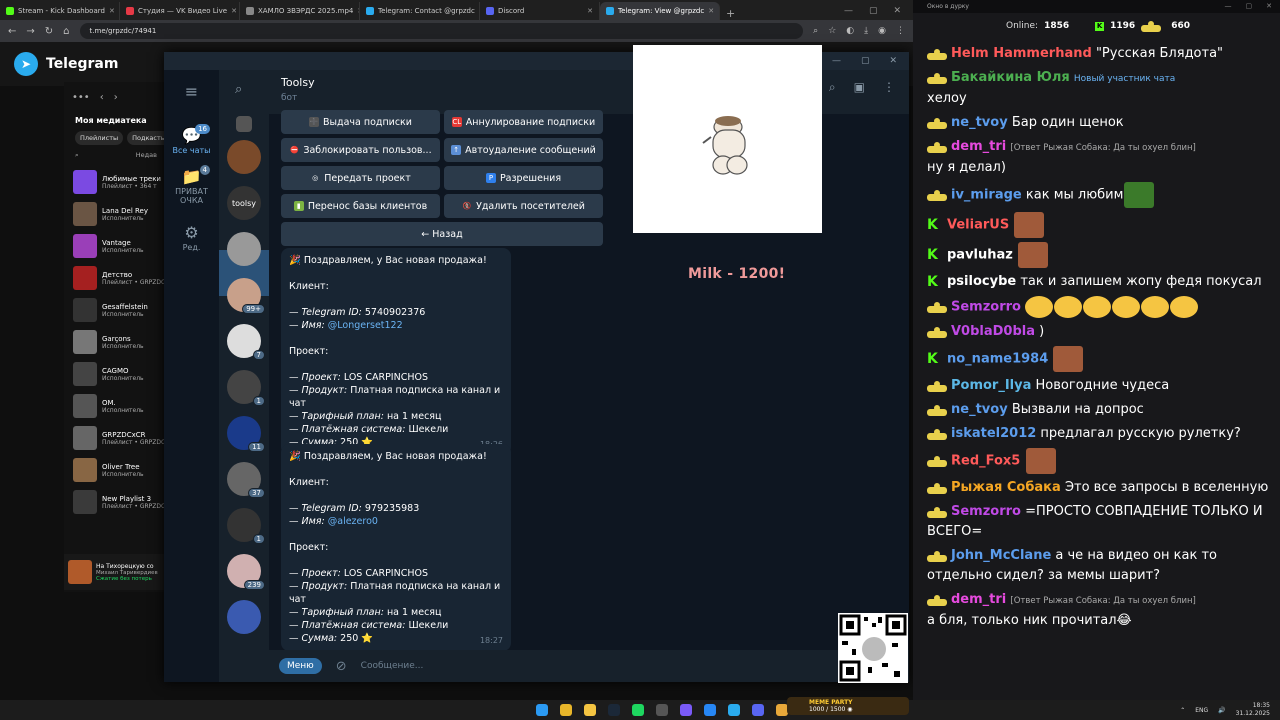 This screenshot has width=1280, height=720. Describe the element at coordinates (60, 11) in the screenshot. I see `browser-tab: Stream - Kick Dashboard ✕` at that location.